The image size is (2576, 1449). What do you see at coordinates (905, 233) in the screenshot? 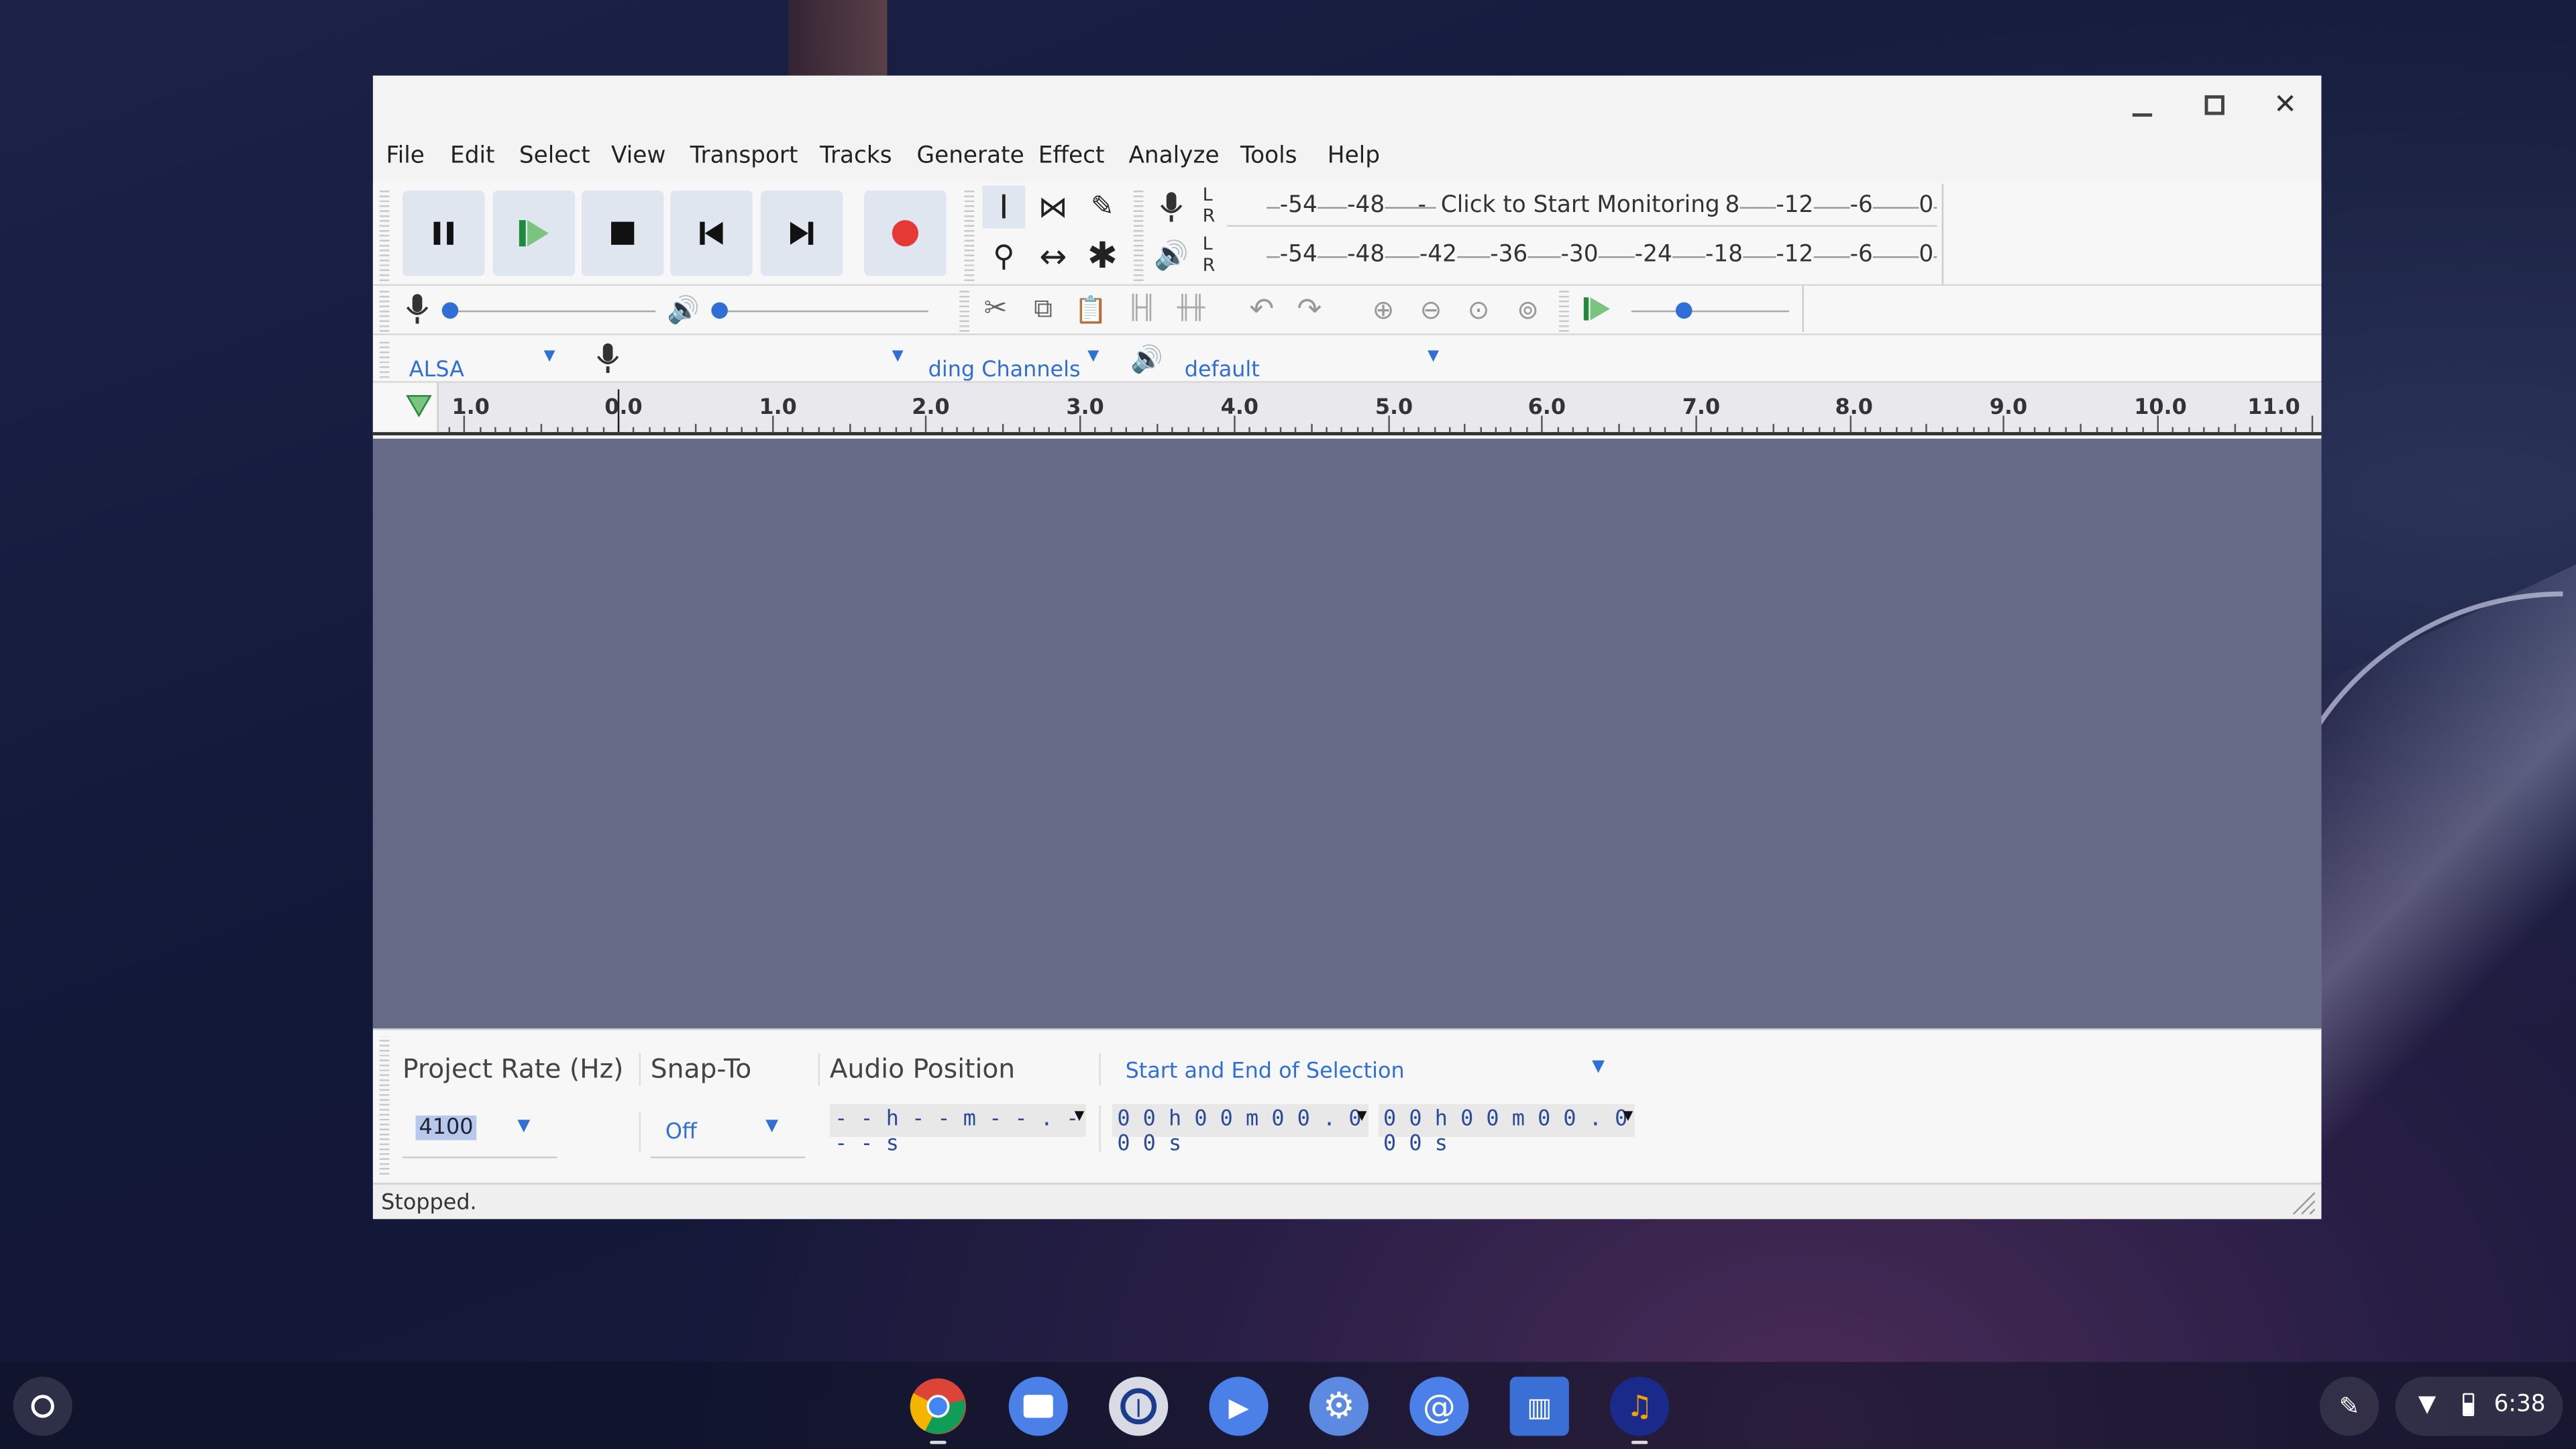
I see `record-button` at bounding box center [905, 233].